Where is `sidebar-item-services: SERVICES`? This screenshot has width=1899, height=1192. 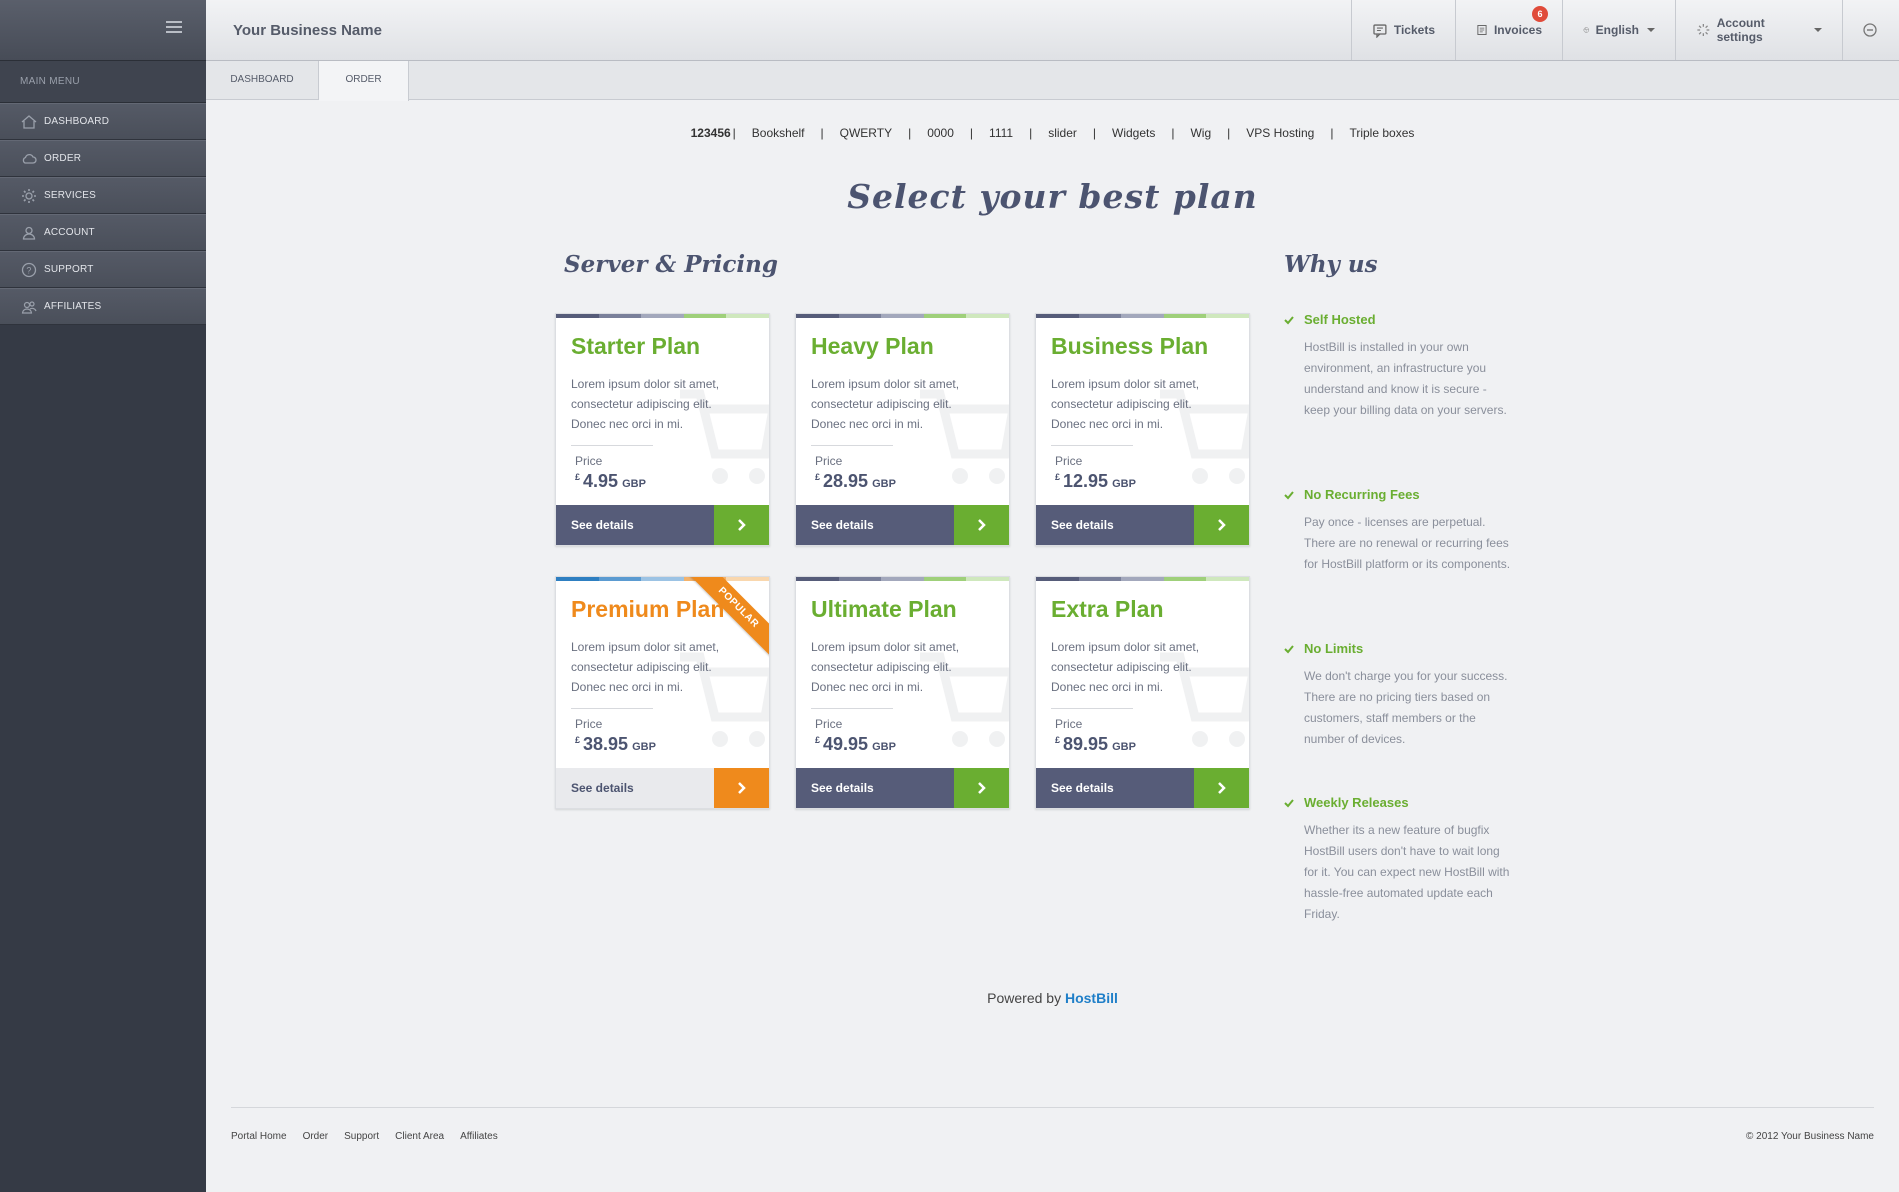 sidebar-item-services: SERVICES is located at coordinates (103, 195).